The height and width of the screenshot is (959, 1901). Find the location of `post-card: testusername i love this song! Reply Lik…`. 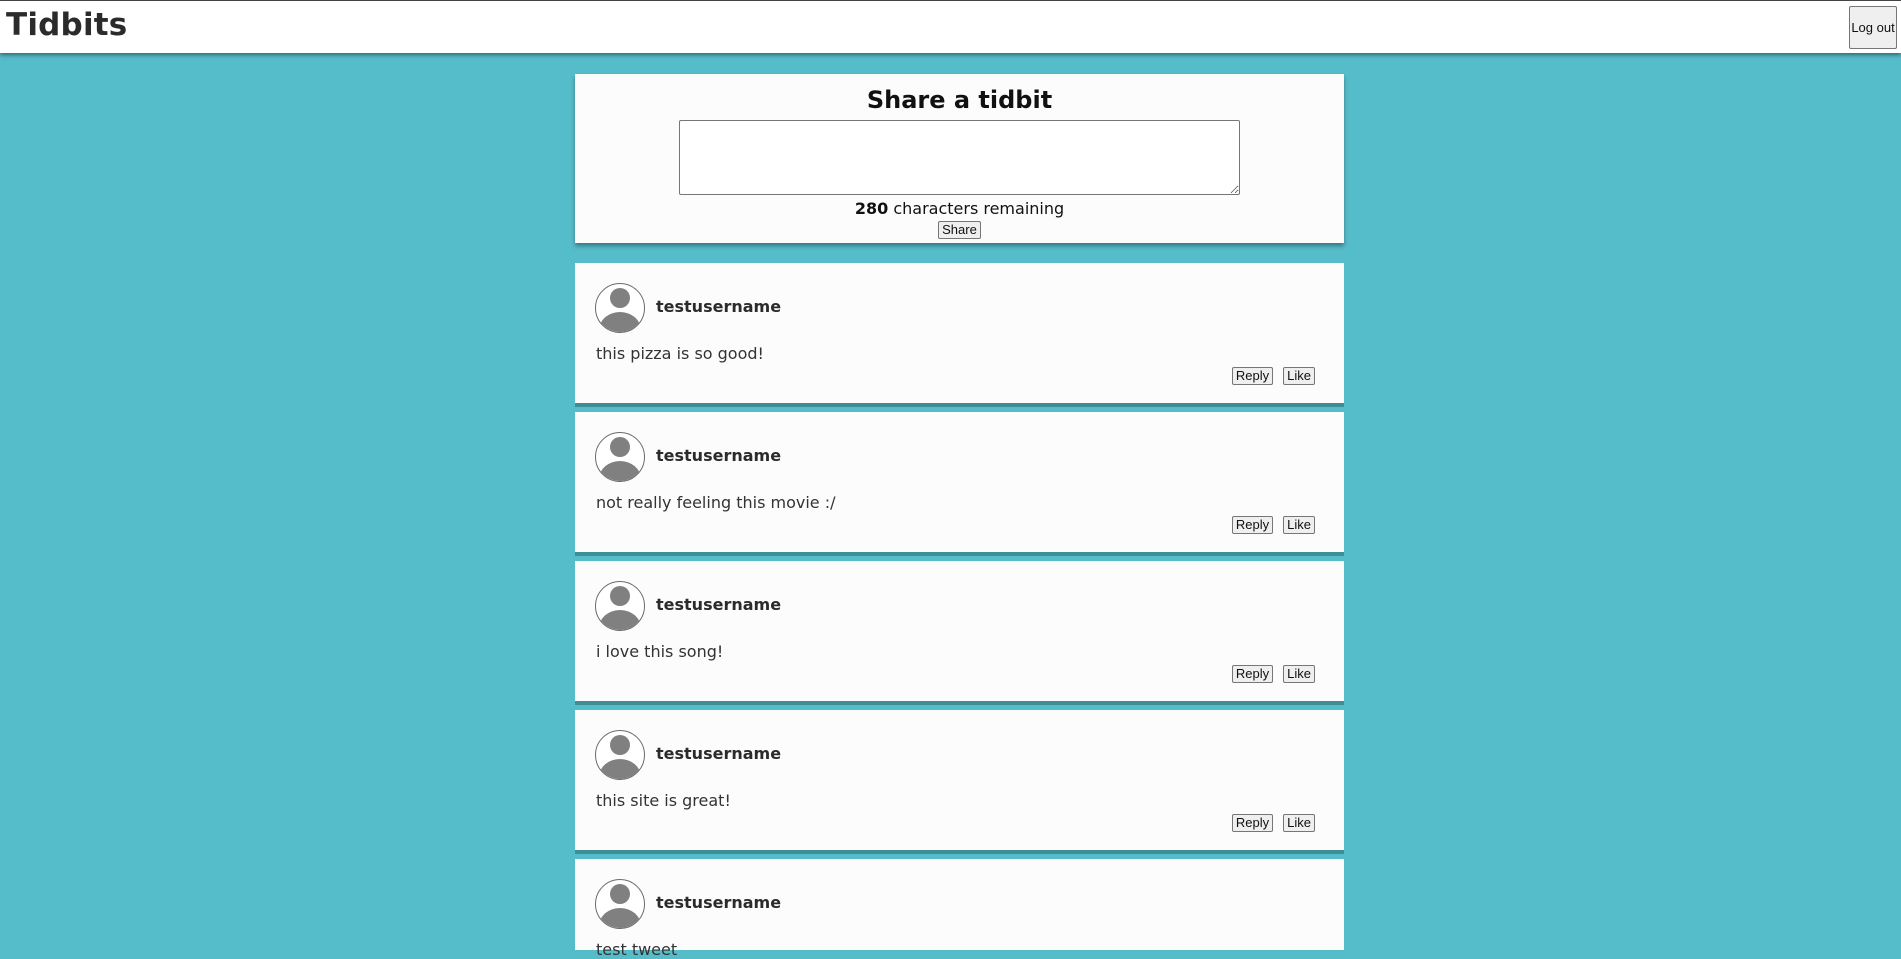

post-card: testusername i love this song! Reply Lik… is located at coordinates (959, 633).